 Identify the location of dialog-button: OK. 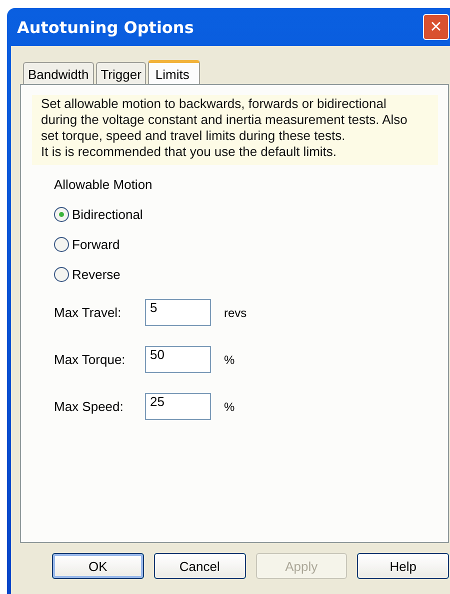
(98, 566).